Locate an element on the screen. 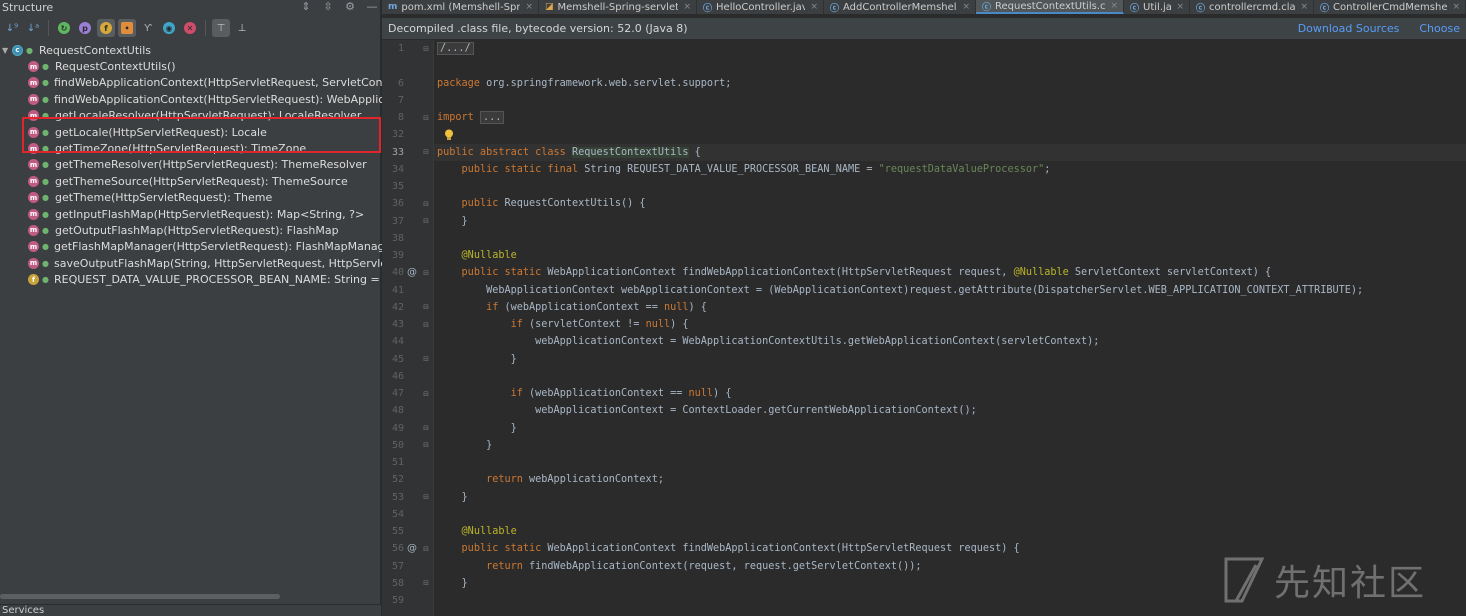 The image size is (1466, 616). structure-header-tools: ⇕ ⇳ ⚙ — is located at coordinates (339, 7).